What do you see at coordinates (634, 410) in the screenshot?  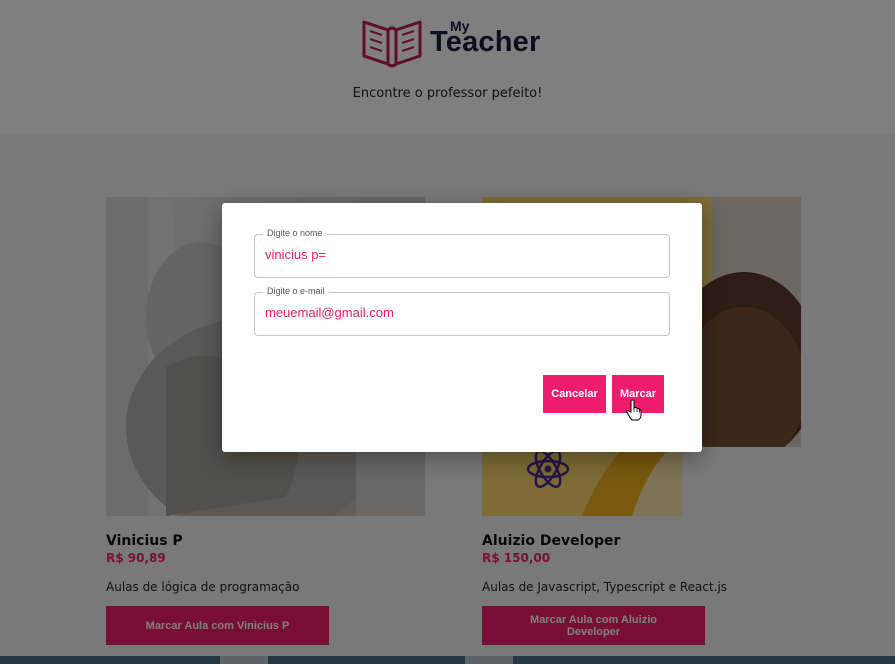 I see `hand-pointer-icon` at bounding box center [634, 410].